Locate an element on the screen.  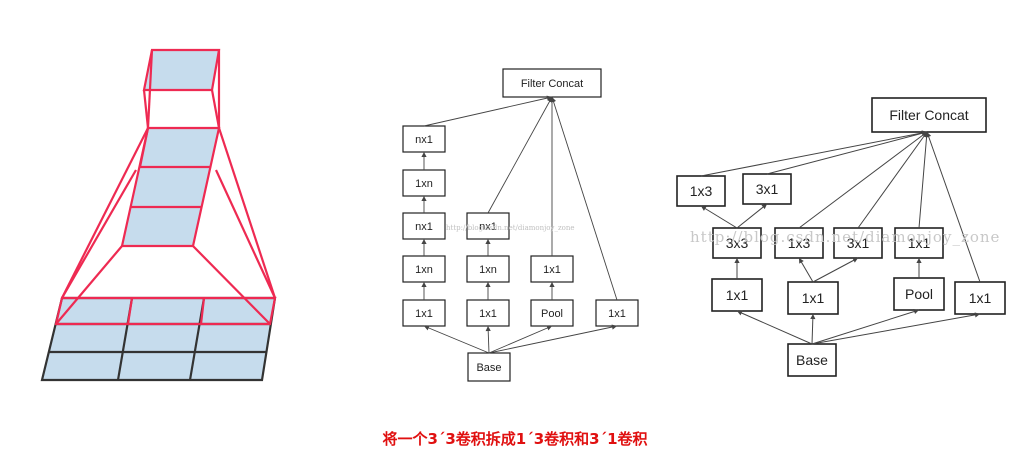
edge-a-c3-r2-arrowhead is located at coordinates (552, 284).